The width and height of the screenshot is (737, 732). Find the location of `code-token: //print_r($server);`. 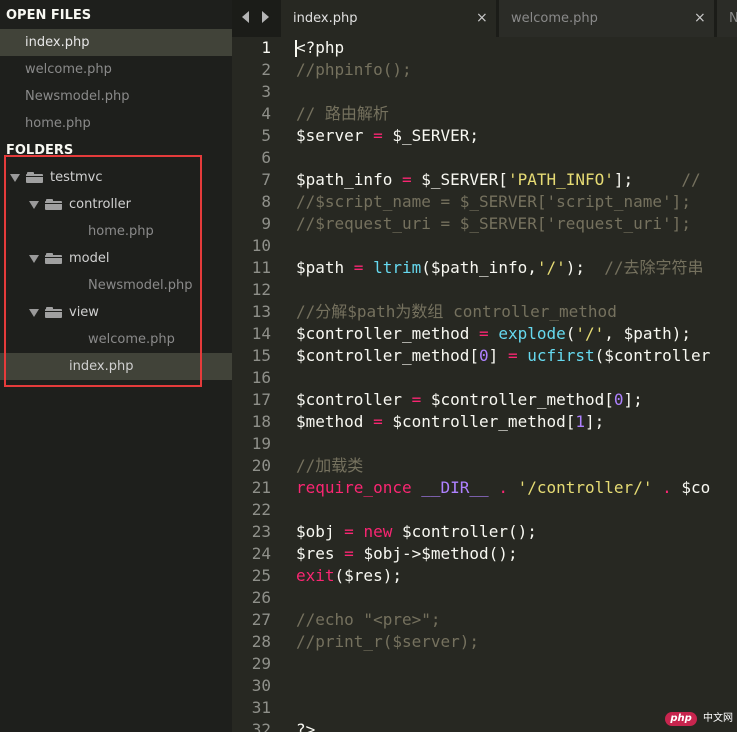

code-token: //print_r($server); is located at coordinates (388, 641).